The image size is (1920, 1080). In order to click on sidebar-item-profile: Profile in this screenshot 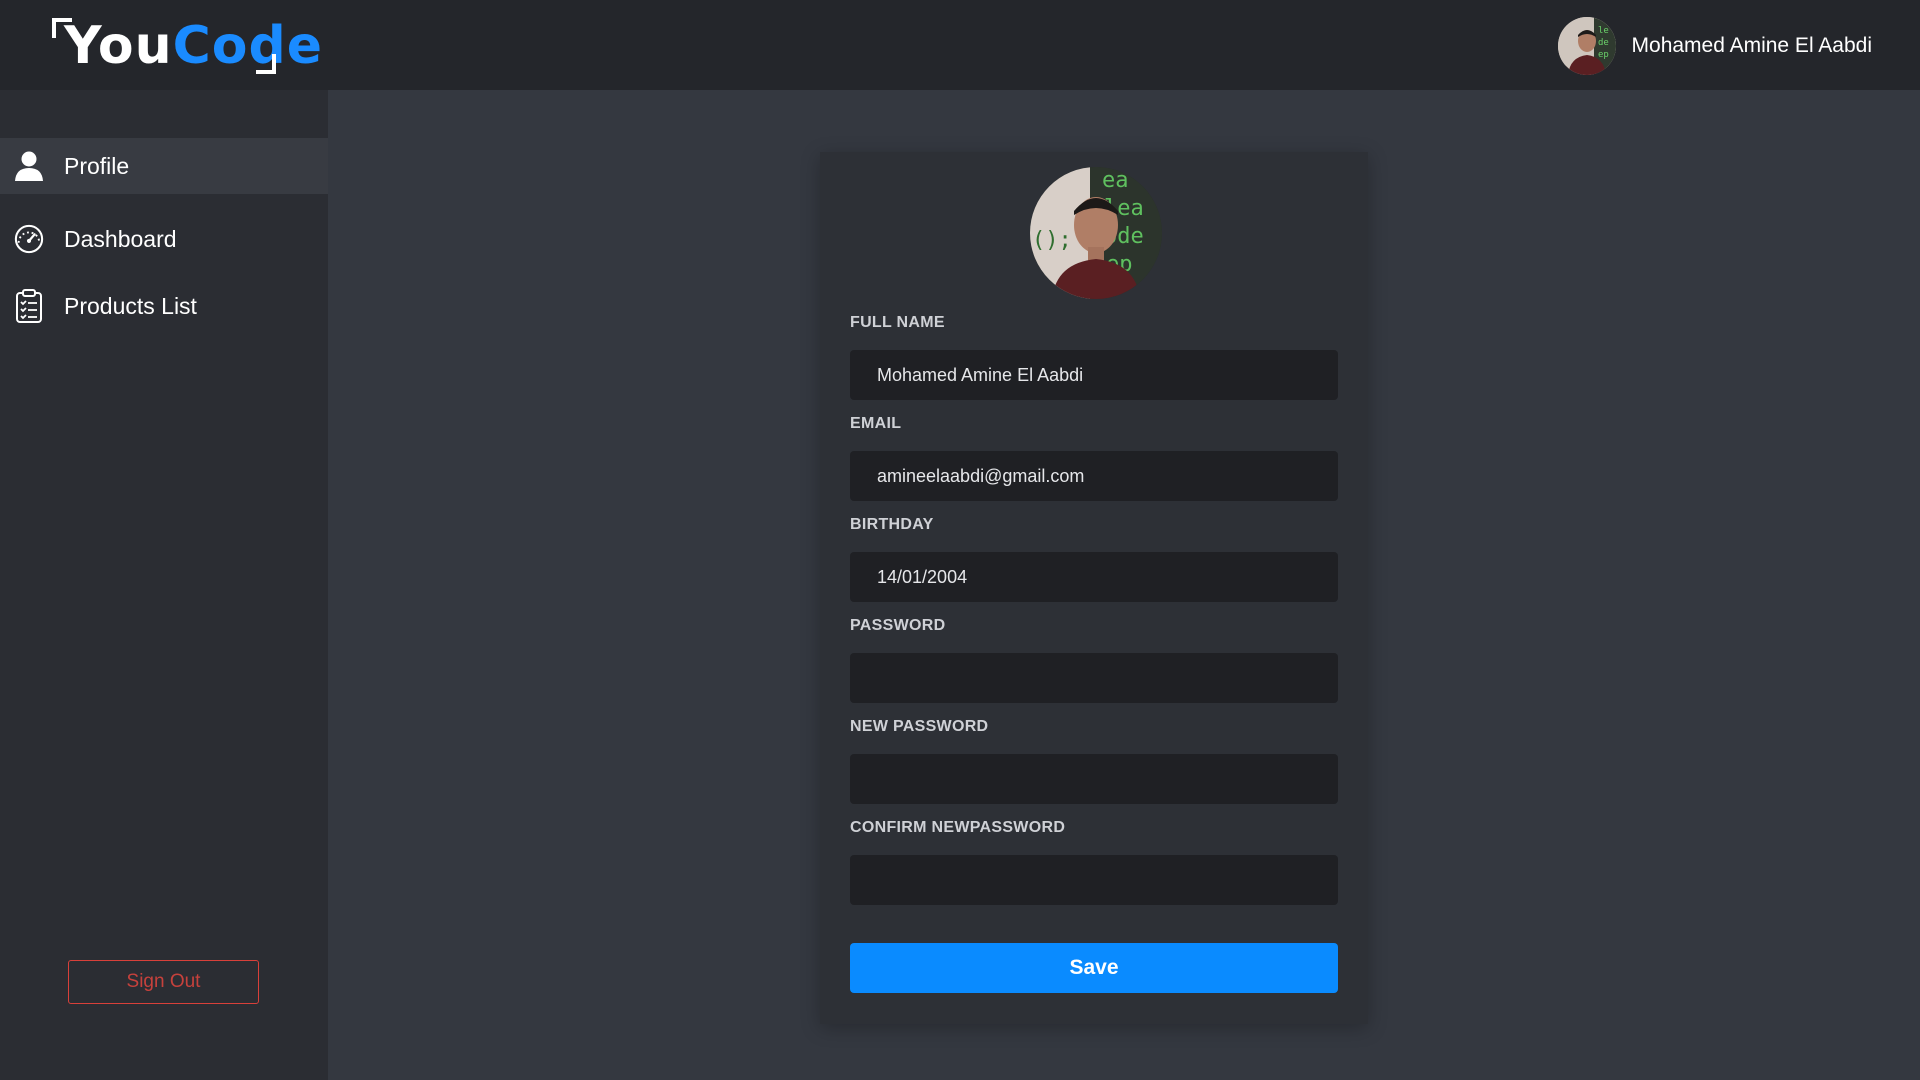, I will do `click(164, 166)`.